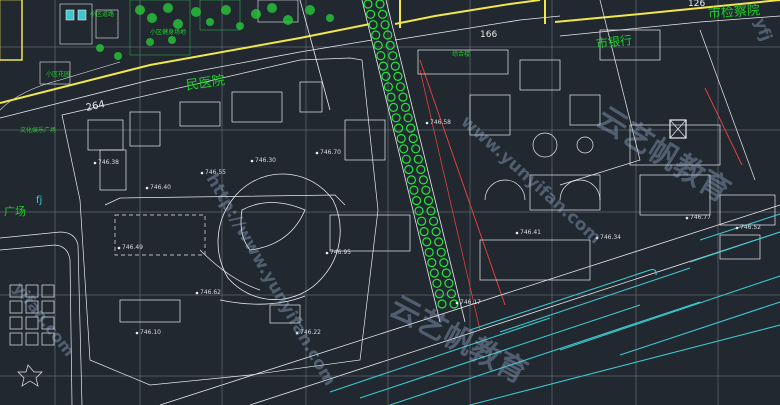 This screenshot has width=780, height=405. What do you see at coordinates (700, 217) in the screenshot?
I see `elev-label: 746.77` at bounding box center [700, 217].